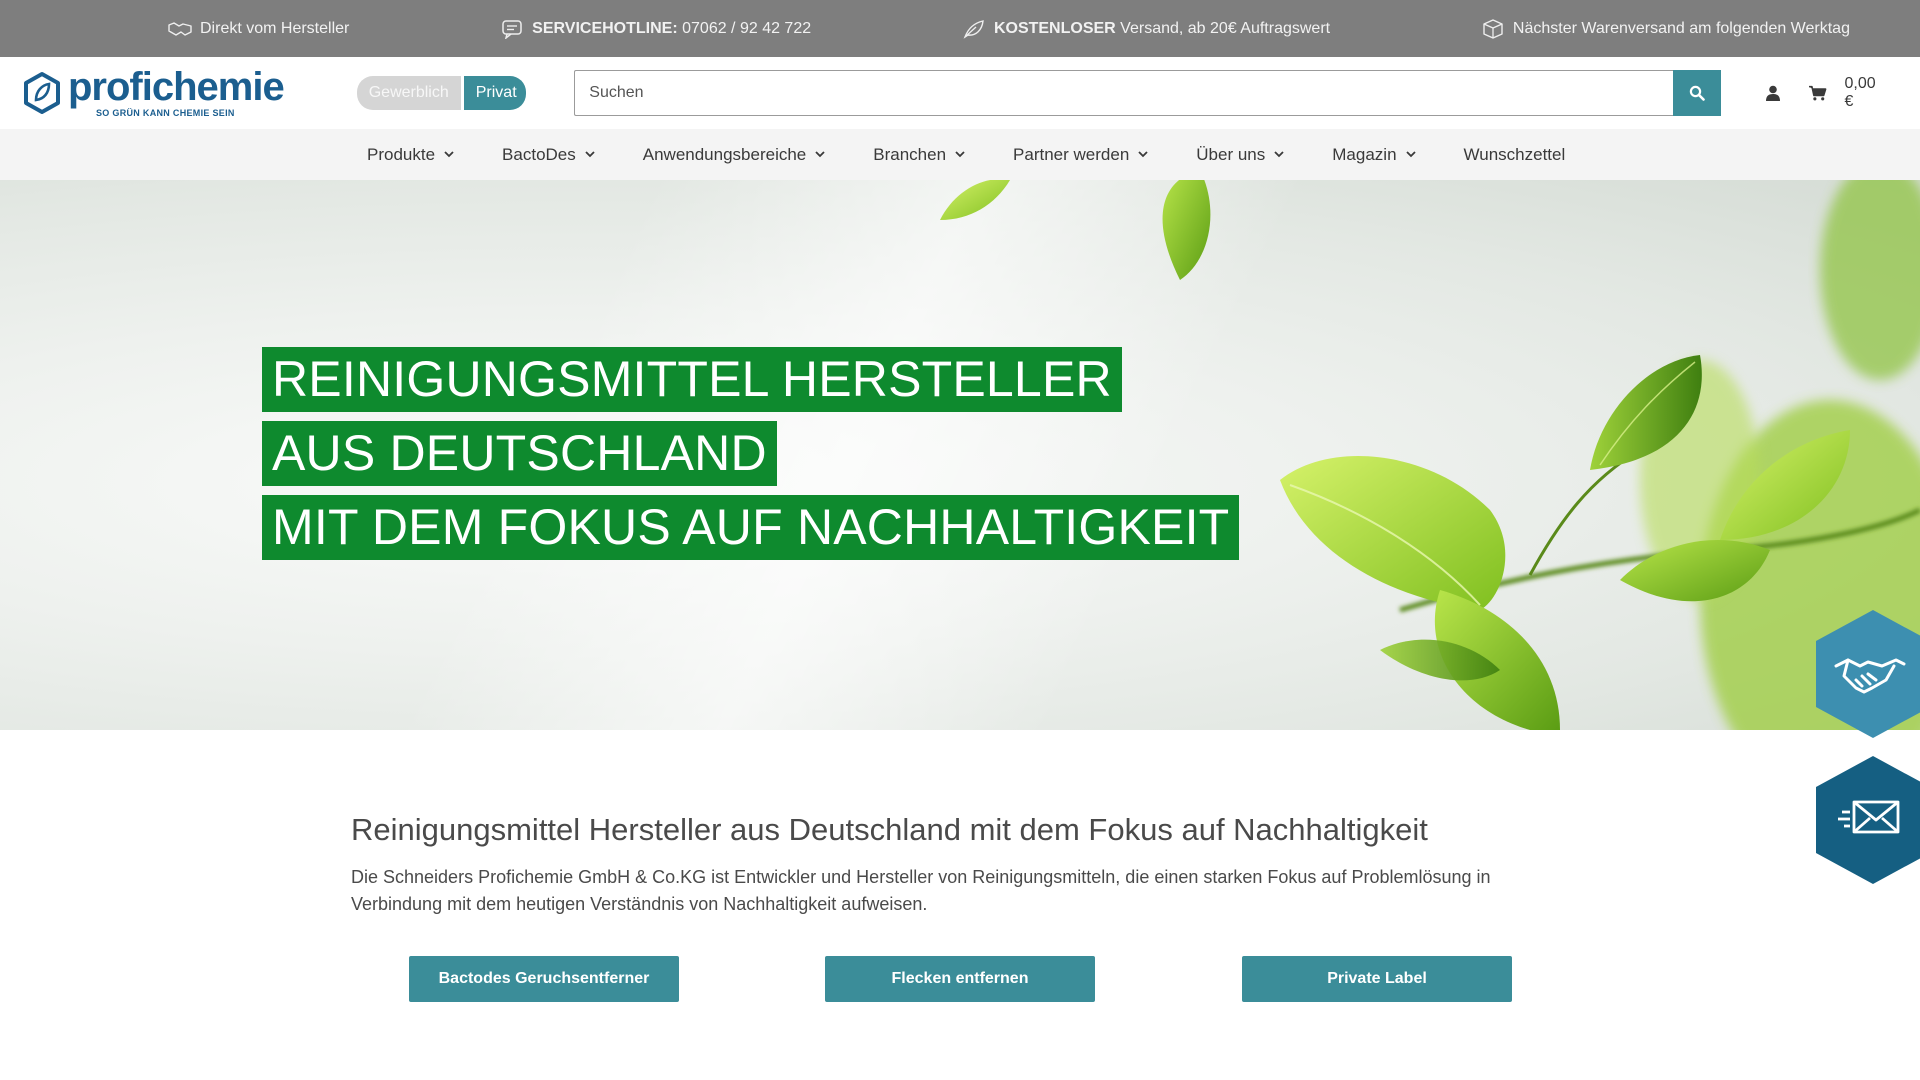 This screenshot has width=1920, height=1080. What do you see at coordinates (1493, 28) in the screenshot?
I see `package-icon` at bounding box center [1493, 28].